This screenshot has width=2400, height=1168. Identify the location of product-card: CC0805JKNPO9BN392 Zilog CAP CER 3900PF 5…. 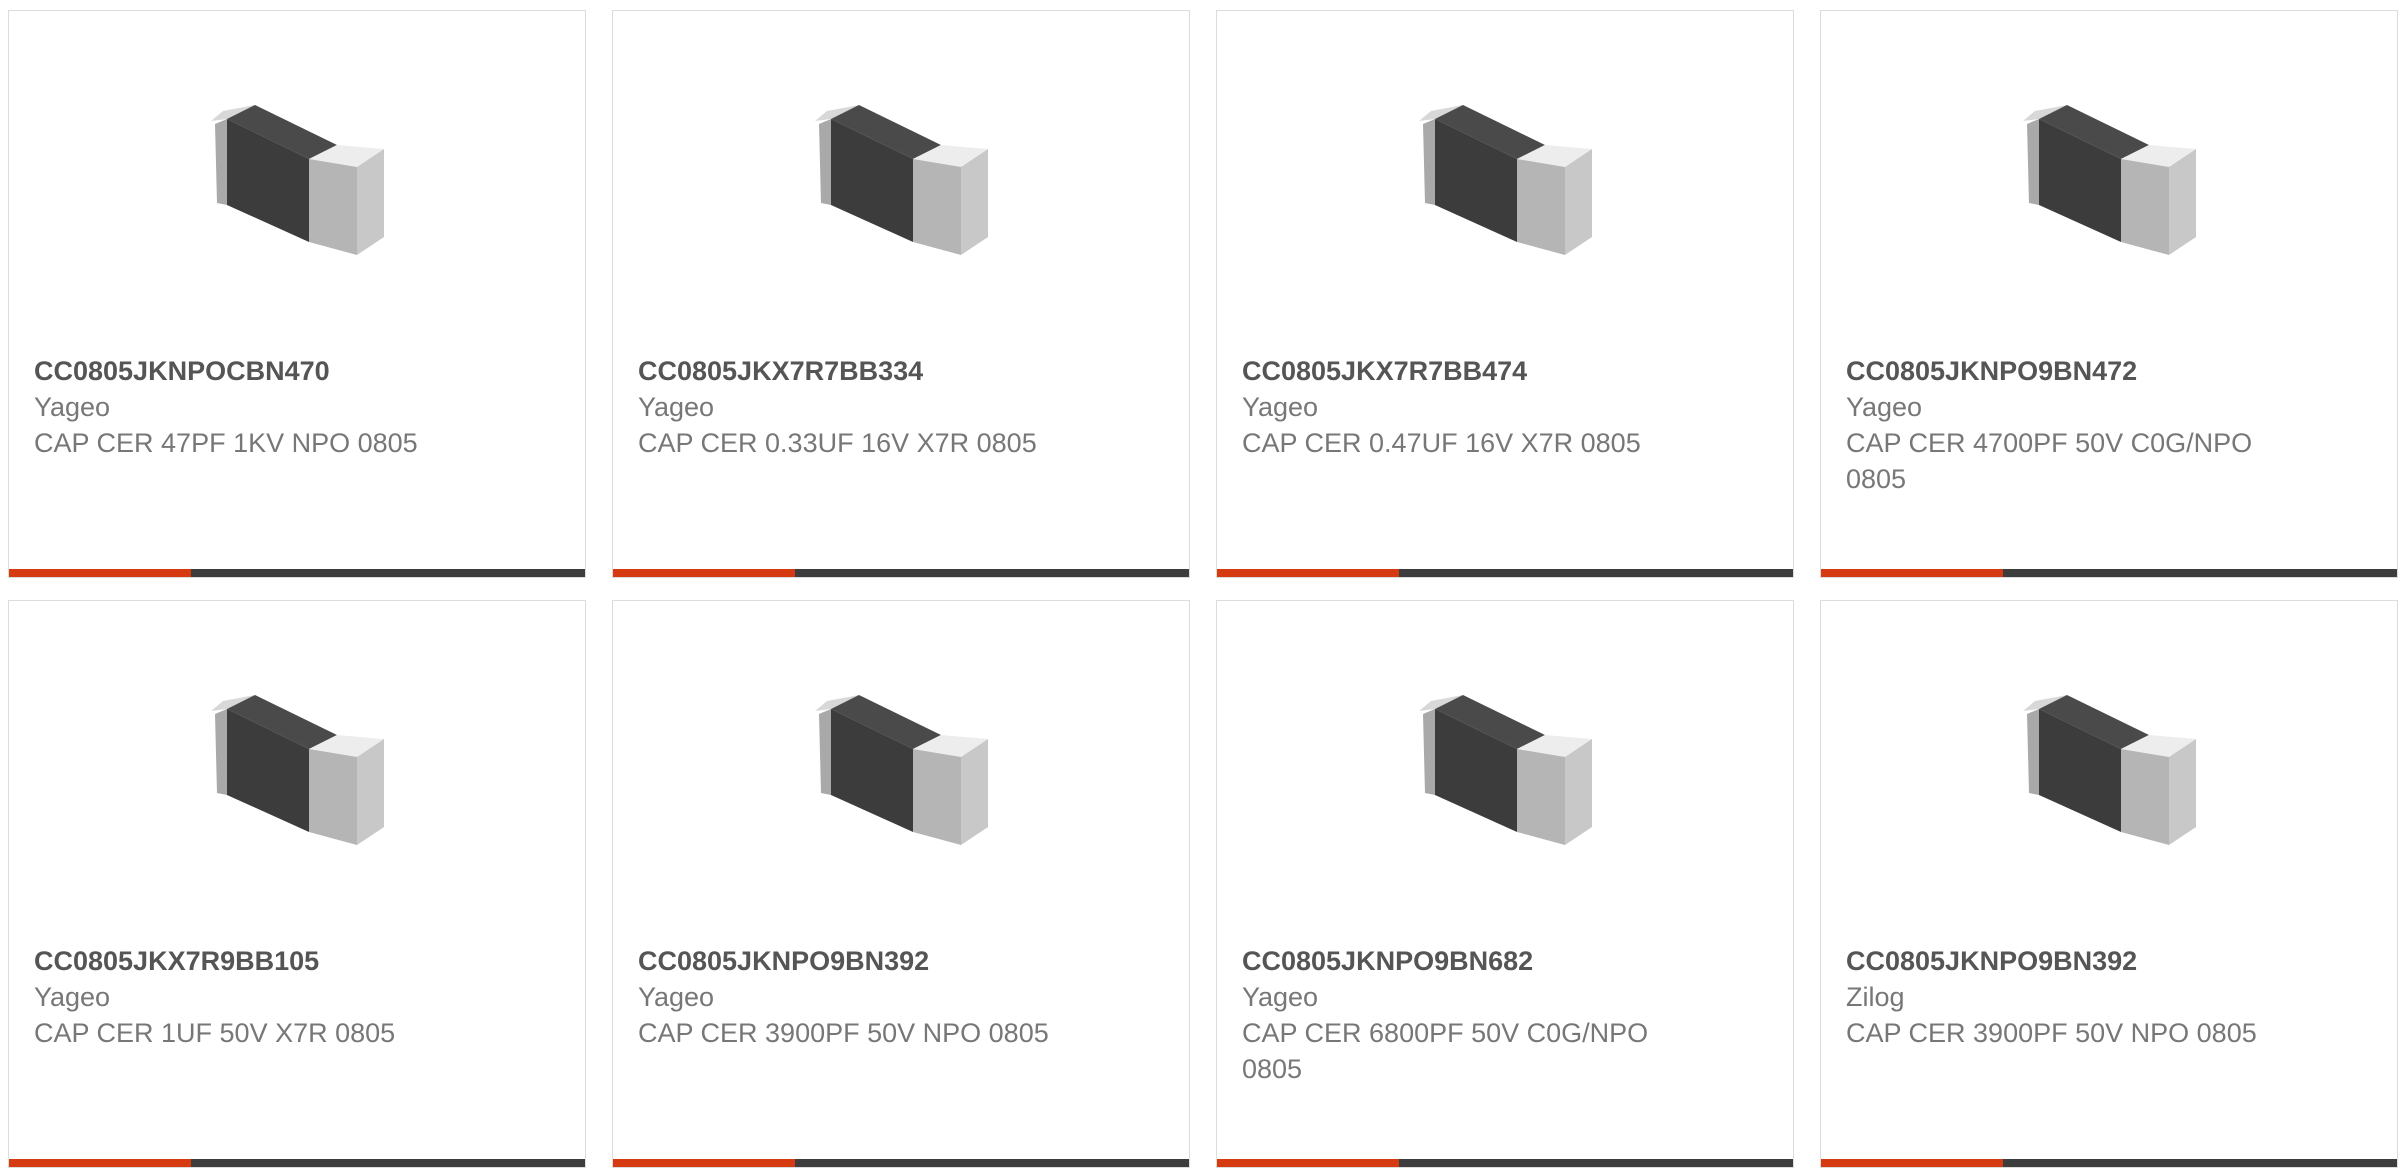
(2109, 884).